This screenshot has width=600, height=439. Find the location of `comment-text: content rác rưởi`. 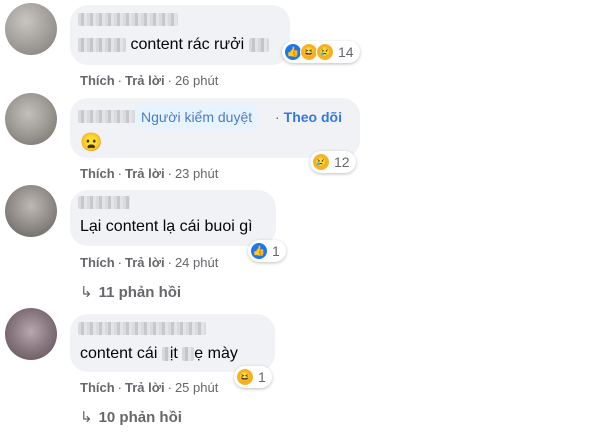

comment-text: content rác rưởi is located at coordinates (173, 45).